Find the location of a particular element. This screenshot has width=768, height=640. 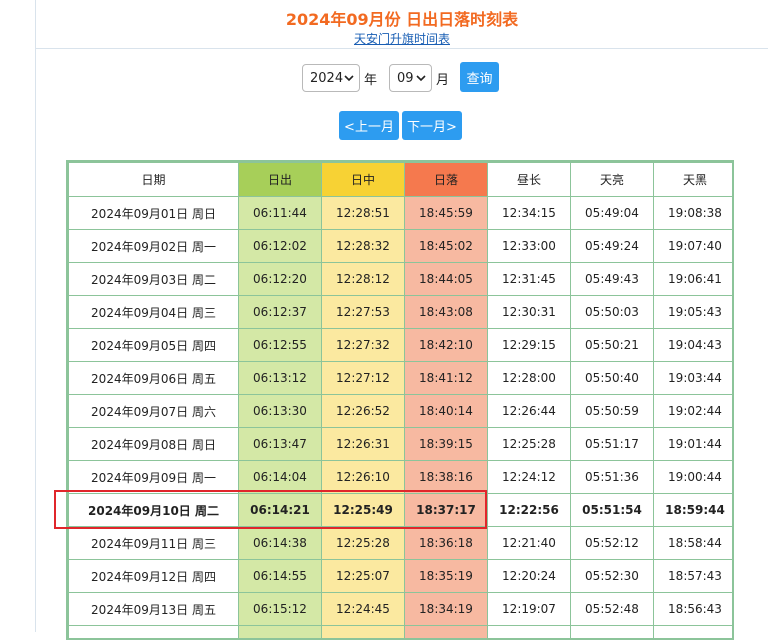

cell-dusk: 18:56:43 is located at coordinates (694, 609).